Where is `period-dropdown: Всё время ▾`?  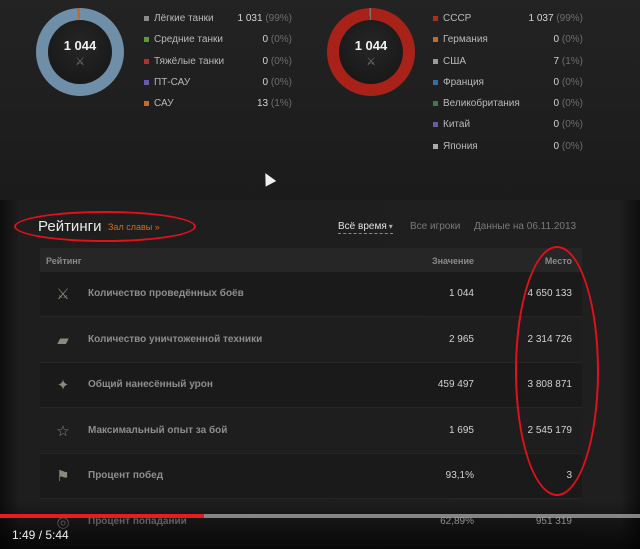 period-dropdown: Всё время ▾ is located at coordinates (365, 227).